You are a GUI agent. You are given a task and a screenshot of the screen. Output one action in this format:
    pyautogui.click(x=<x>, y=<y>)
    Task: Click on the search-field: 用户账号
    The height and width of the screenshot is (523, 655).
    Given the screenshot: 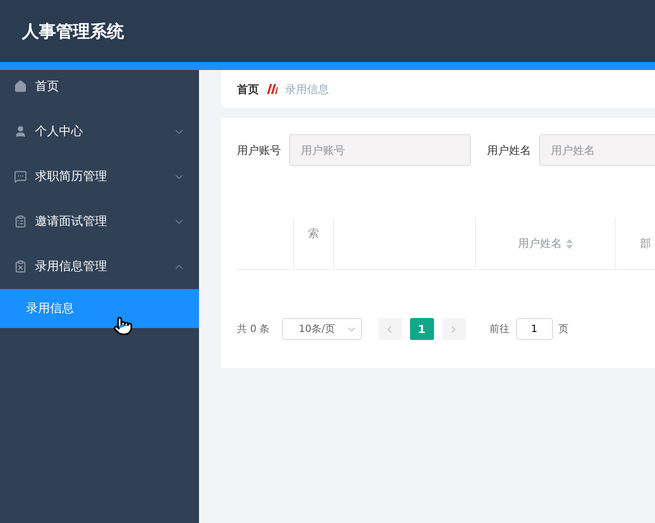 What is the action you would take?
    pyautogui.click(x=380, y=150)
    